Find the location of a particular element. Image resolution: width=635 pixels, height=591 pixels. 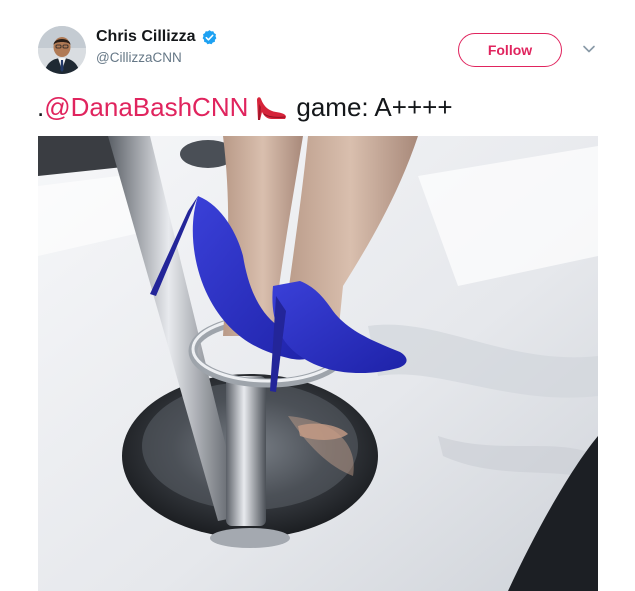

tweet-text-prefix: . is located at coordinates (41, 107).